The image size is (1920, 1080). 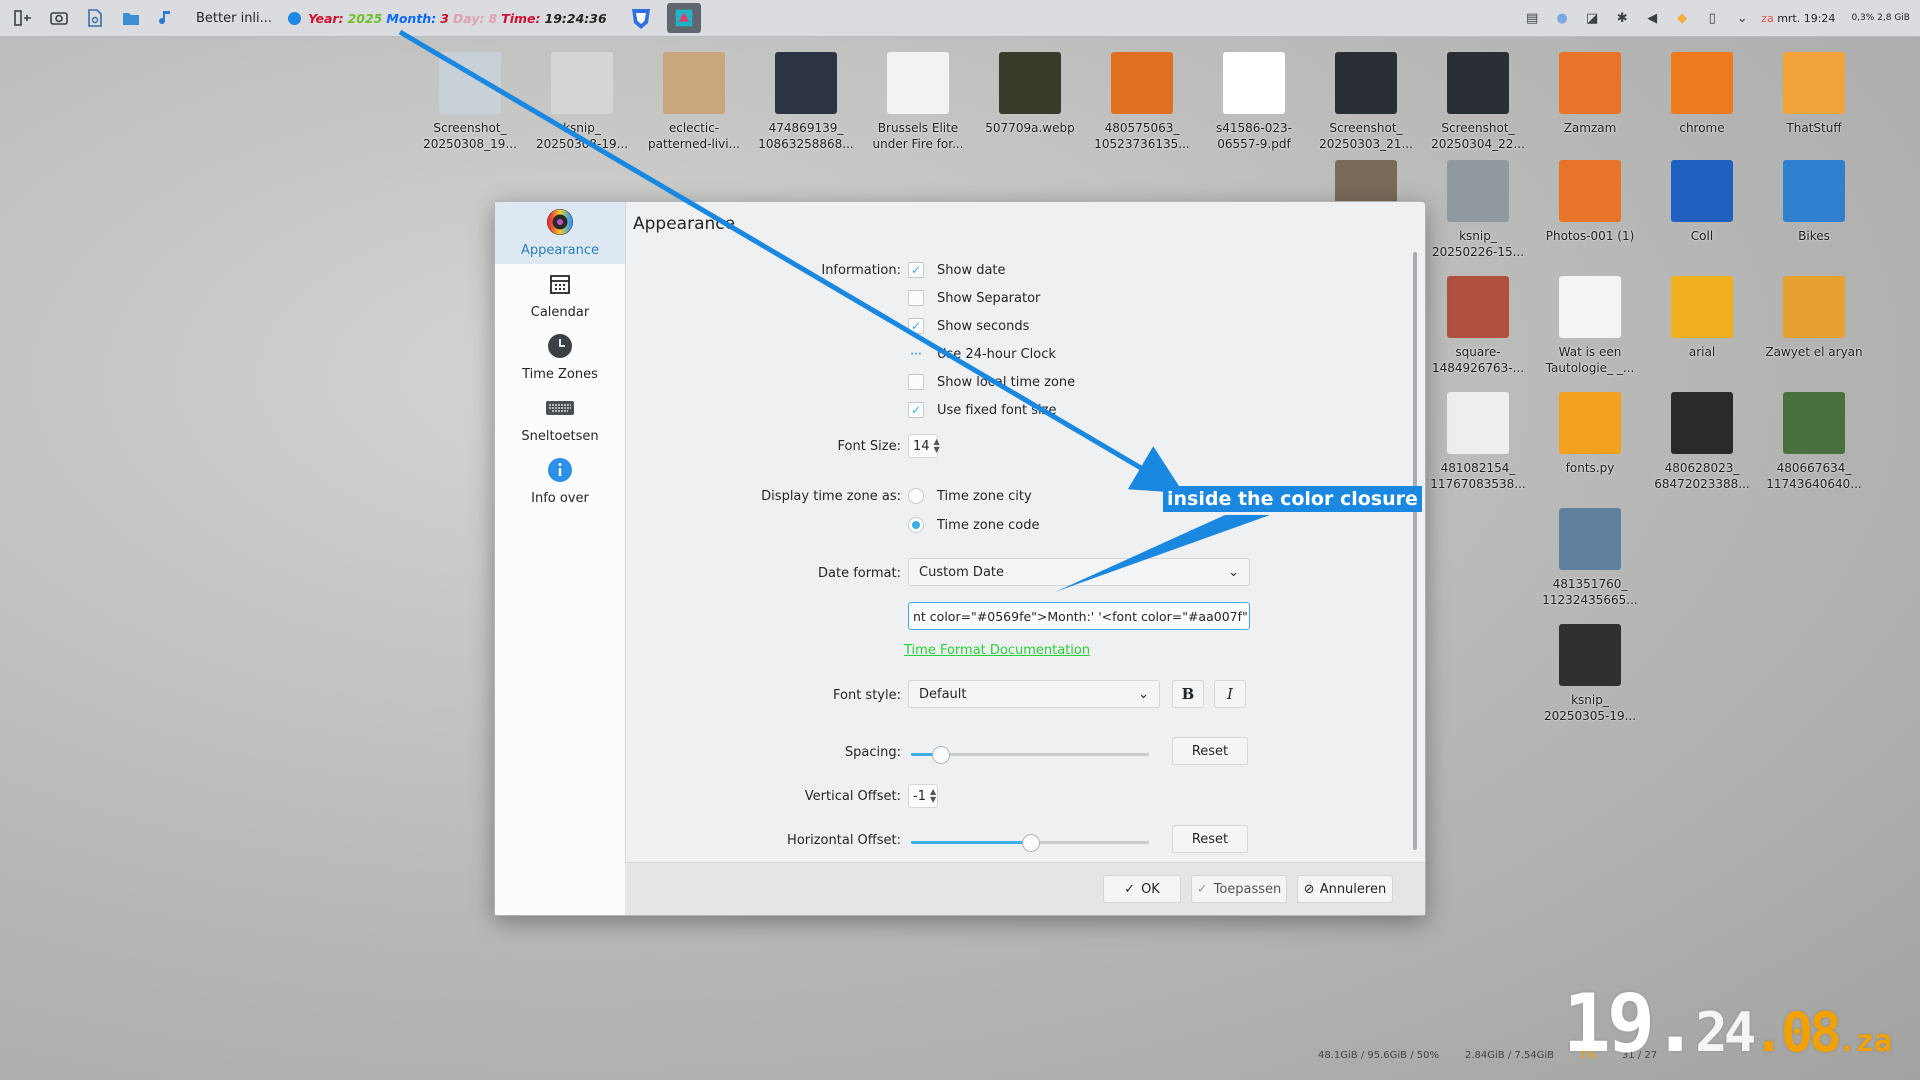 What do you see at coordinates (59, 18) in the screenshot?
I see `screenshot-icon` at bounding box center [59, 18].